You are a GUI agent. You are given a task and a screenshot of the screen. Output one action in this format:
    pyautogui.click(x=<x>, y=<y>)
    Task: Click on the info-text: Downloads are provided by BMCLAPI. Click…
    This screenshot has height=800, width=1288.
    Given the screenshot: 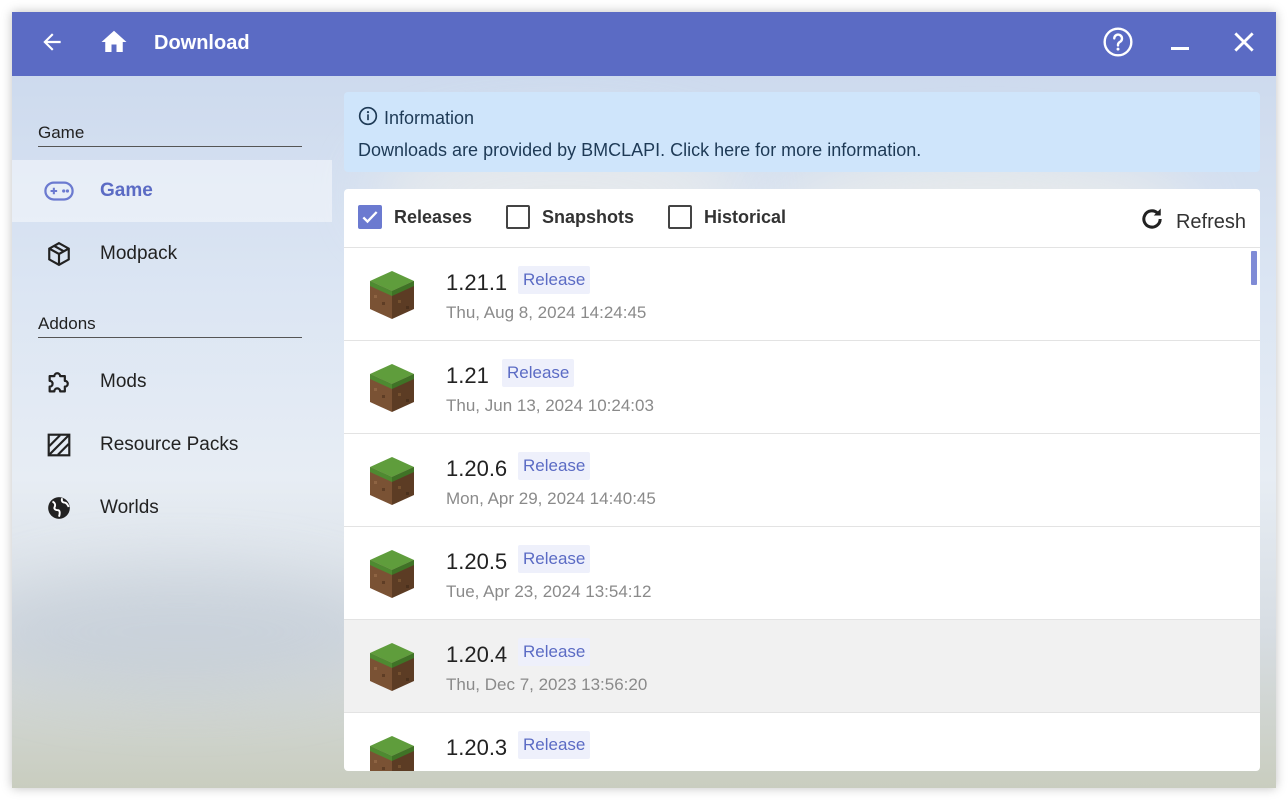 What is the action you would take?
    pyautogui.click(x=640, y=150)
    